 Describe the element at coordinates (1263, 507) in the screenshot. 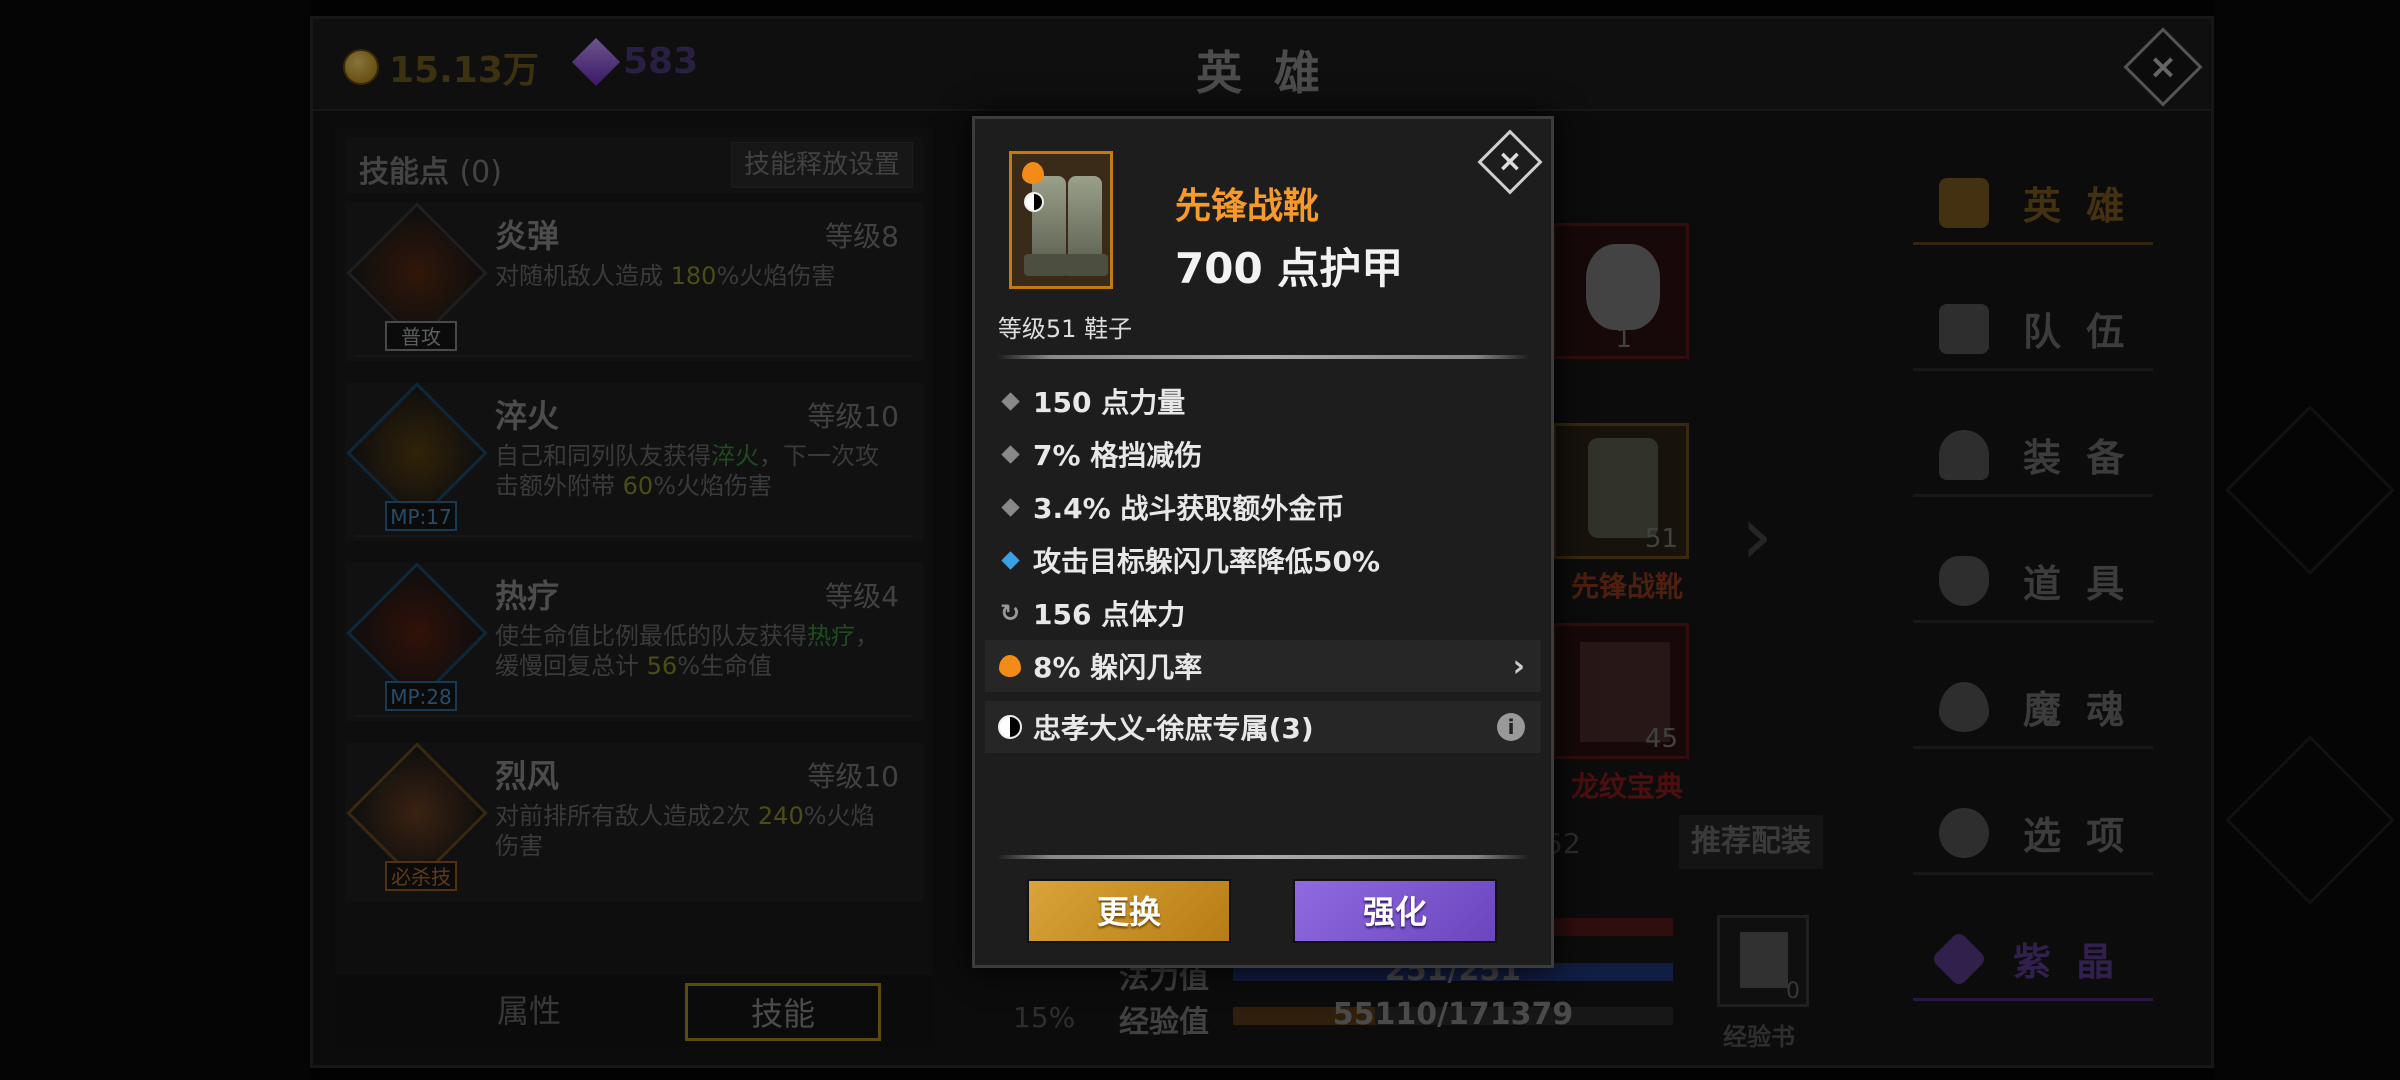

I see `attribute-row: 3.4% 战斗获取额外金币` at that location.